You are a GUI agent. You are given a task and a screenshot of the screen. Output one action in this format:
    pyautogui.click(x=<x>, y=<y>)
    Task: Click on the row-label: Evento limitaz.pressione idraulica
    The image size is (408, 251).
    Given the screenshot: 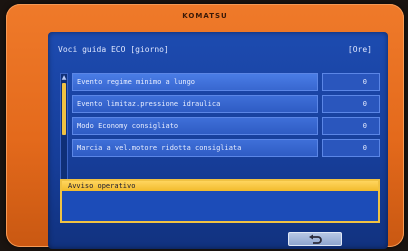 What is the action you would take?
    pyautogui.click(x=195, y=104)
    